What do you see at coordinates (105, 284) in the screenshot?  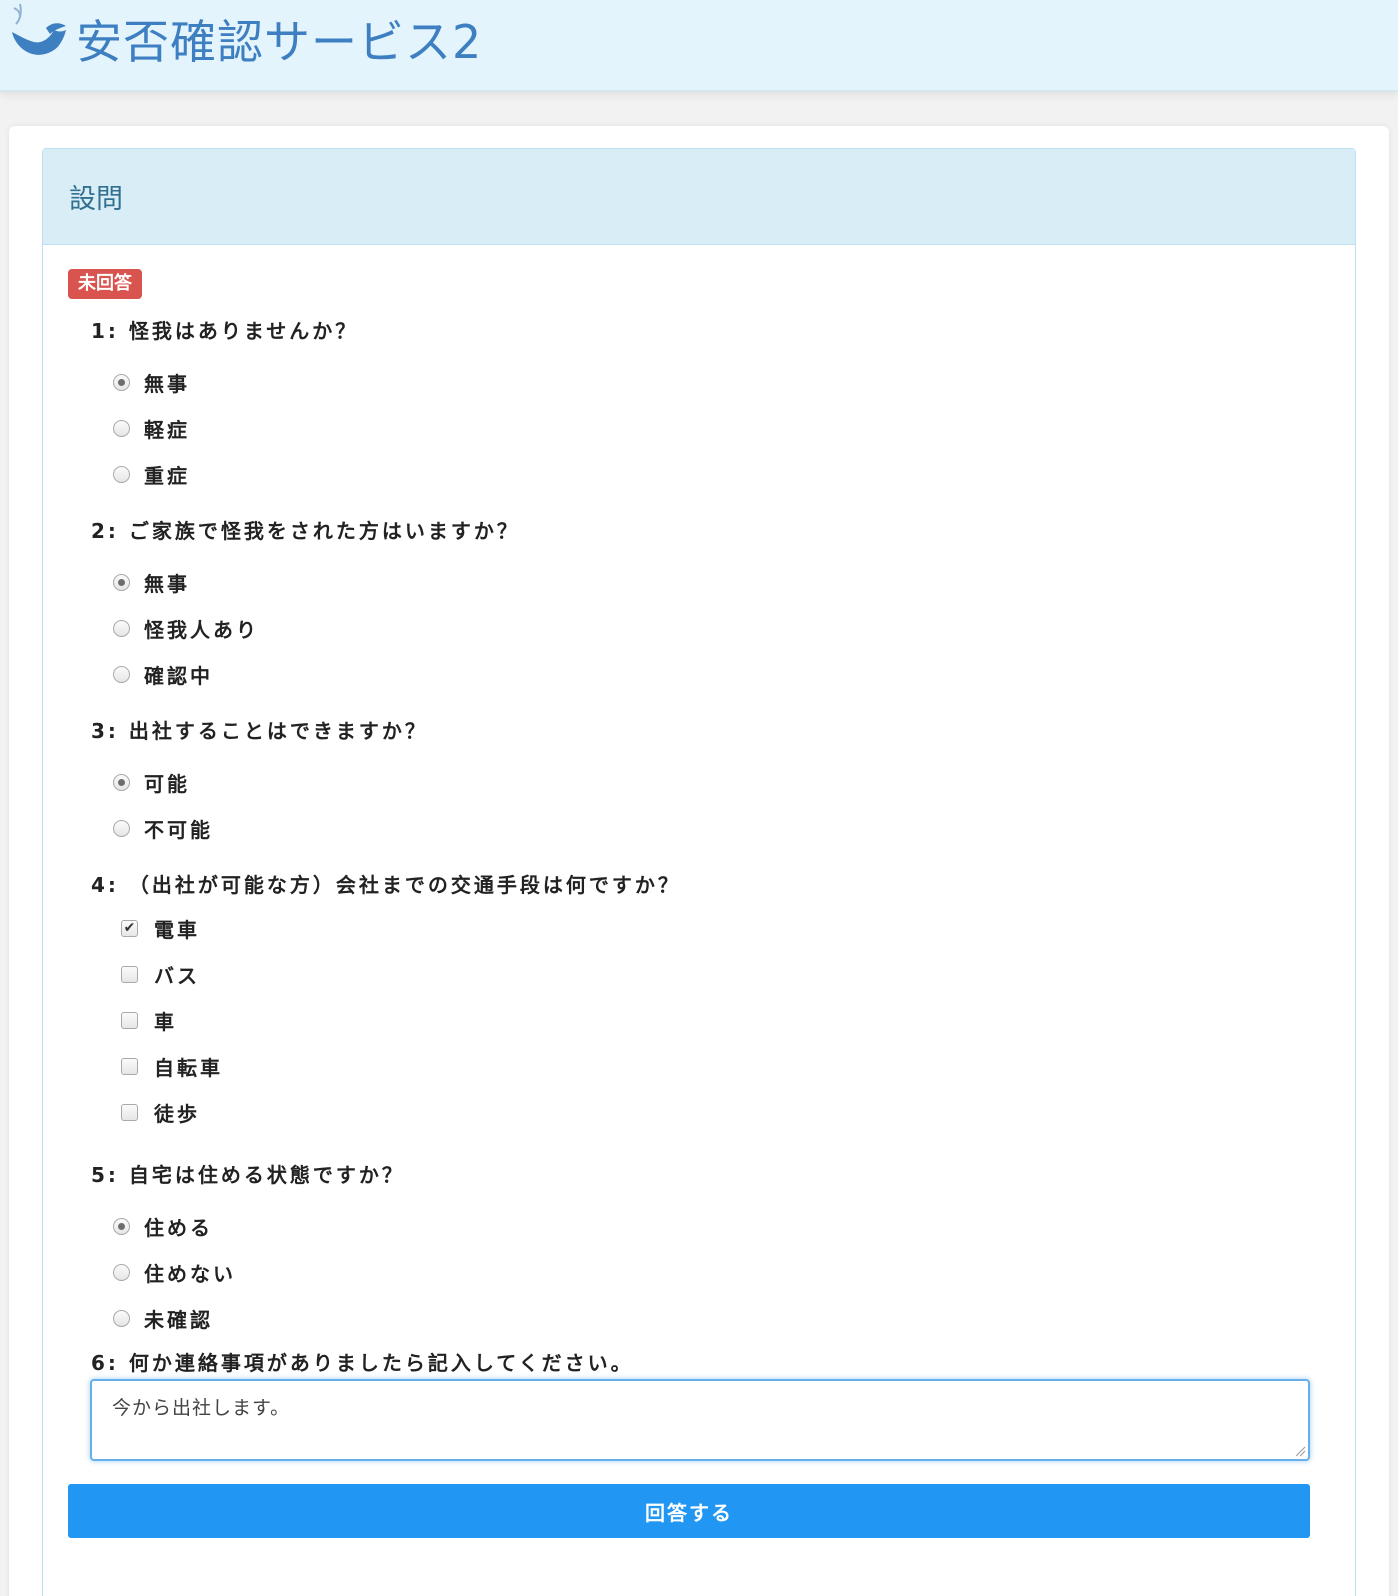 I see `status-badge: 未回答` at bounding box center [105, 284].